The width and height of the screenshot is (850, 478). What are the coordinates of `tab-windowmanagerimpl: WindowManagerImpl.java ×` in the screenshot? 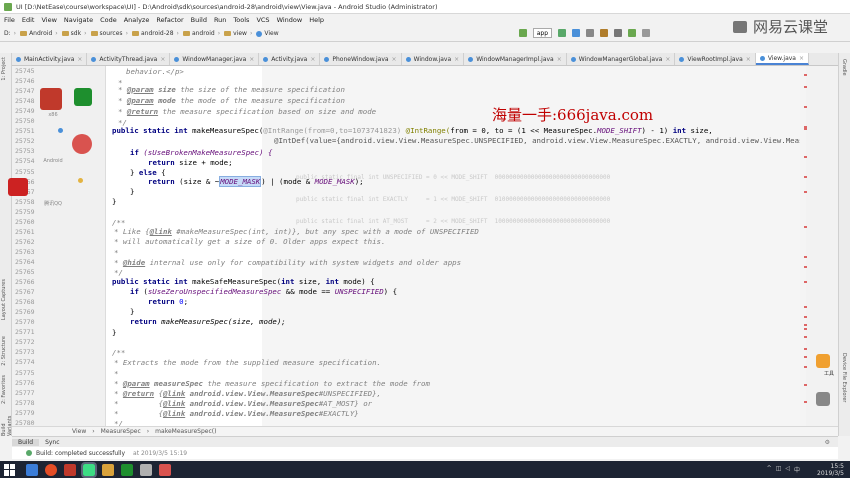 It's located at (515, 59).